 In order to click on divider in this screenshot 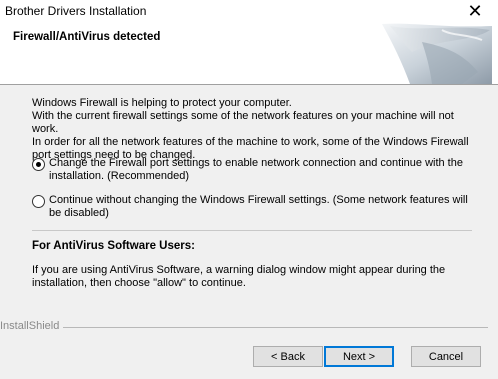, I will do `click(252, 230)`.